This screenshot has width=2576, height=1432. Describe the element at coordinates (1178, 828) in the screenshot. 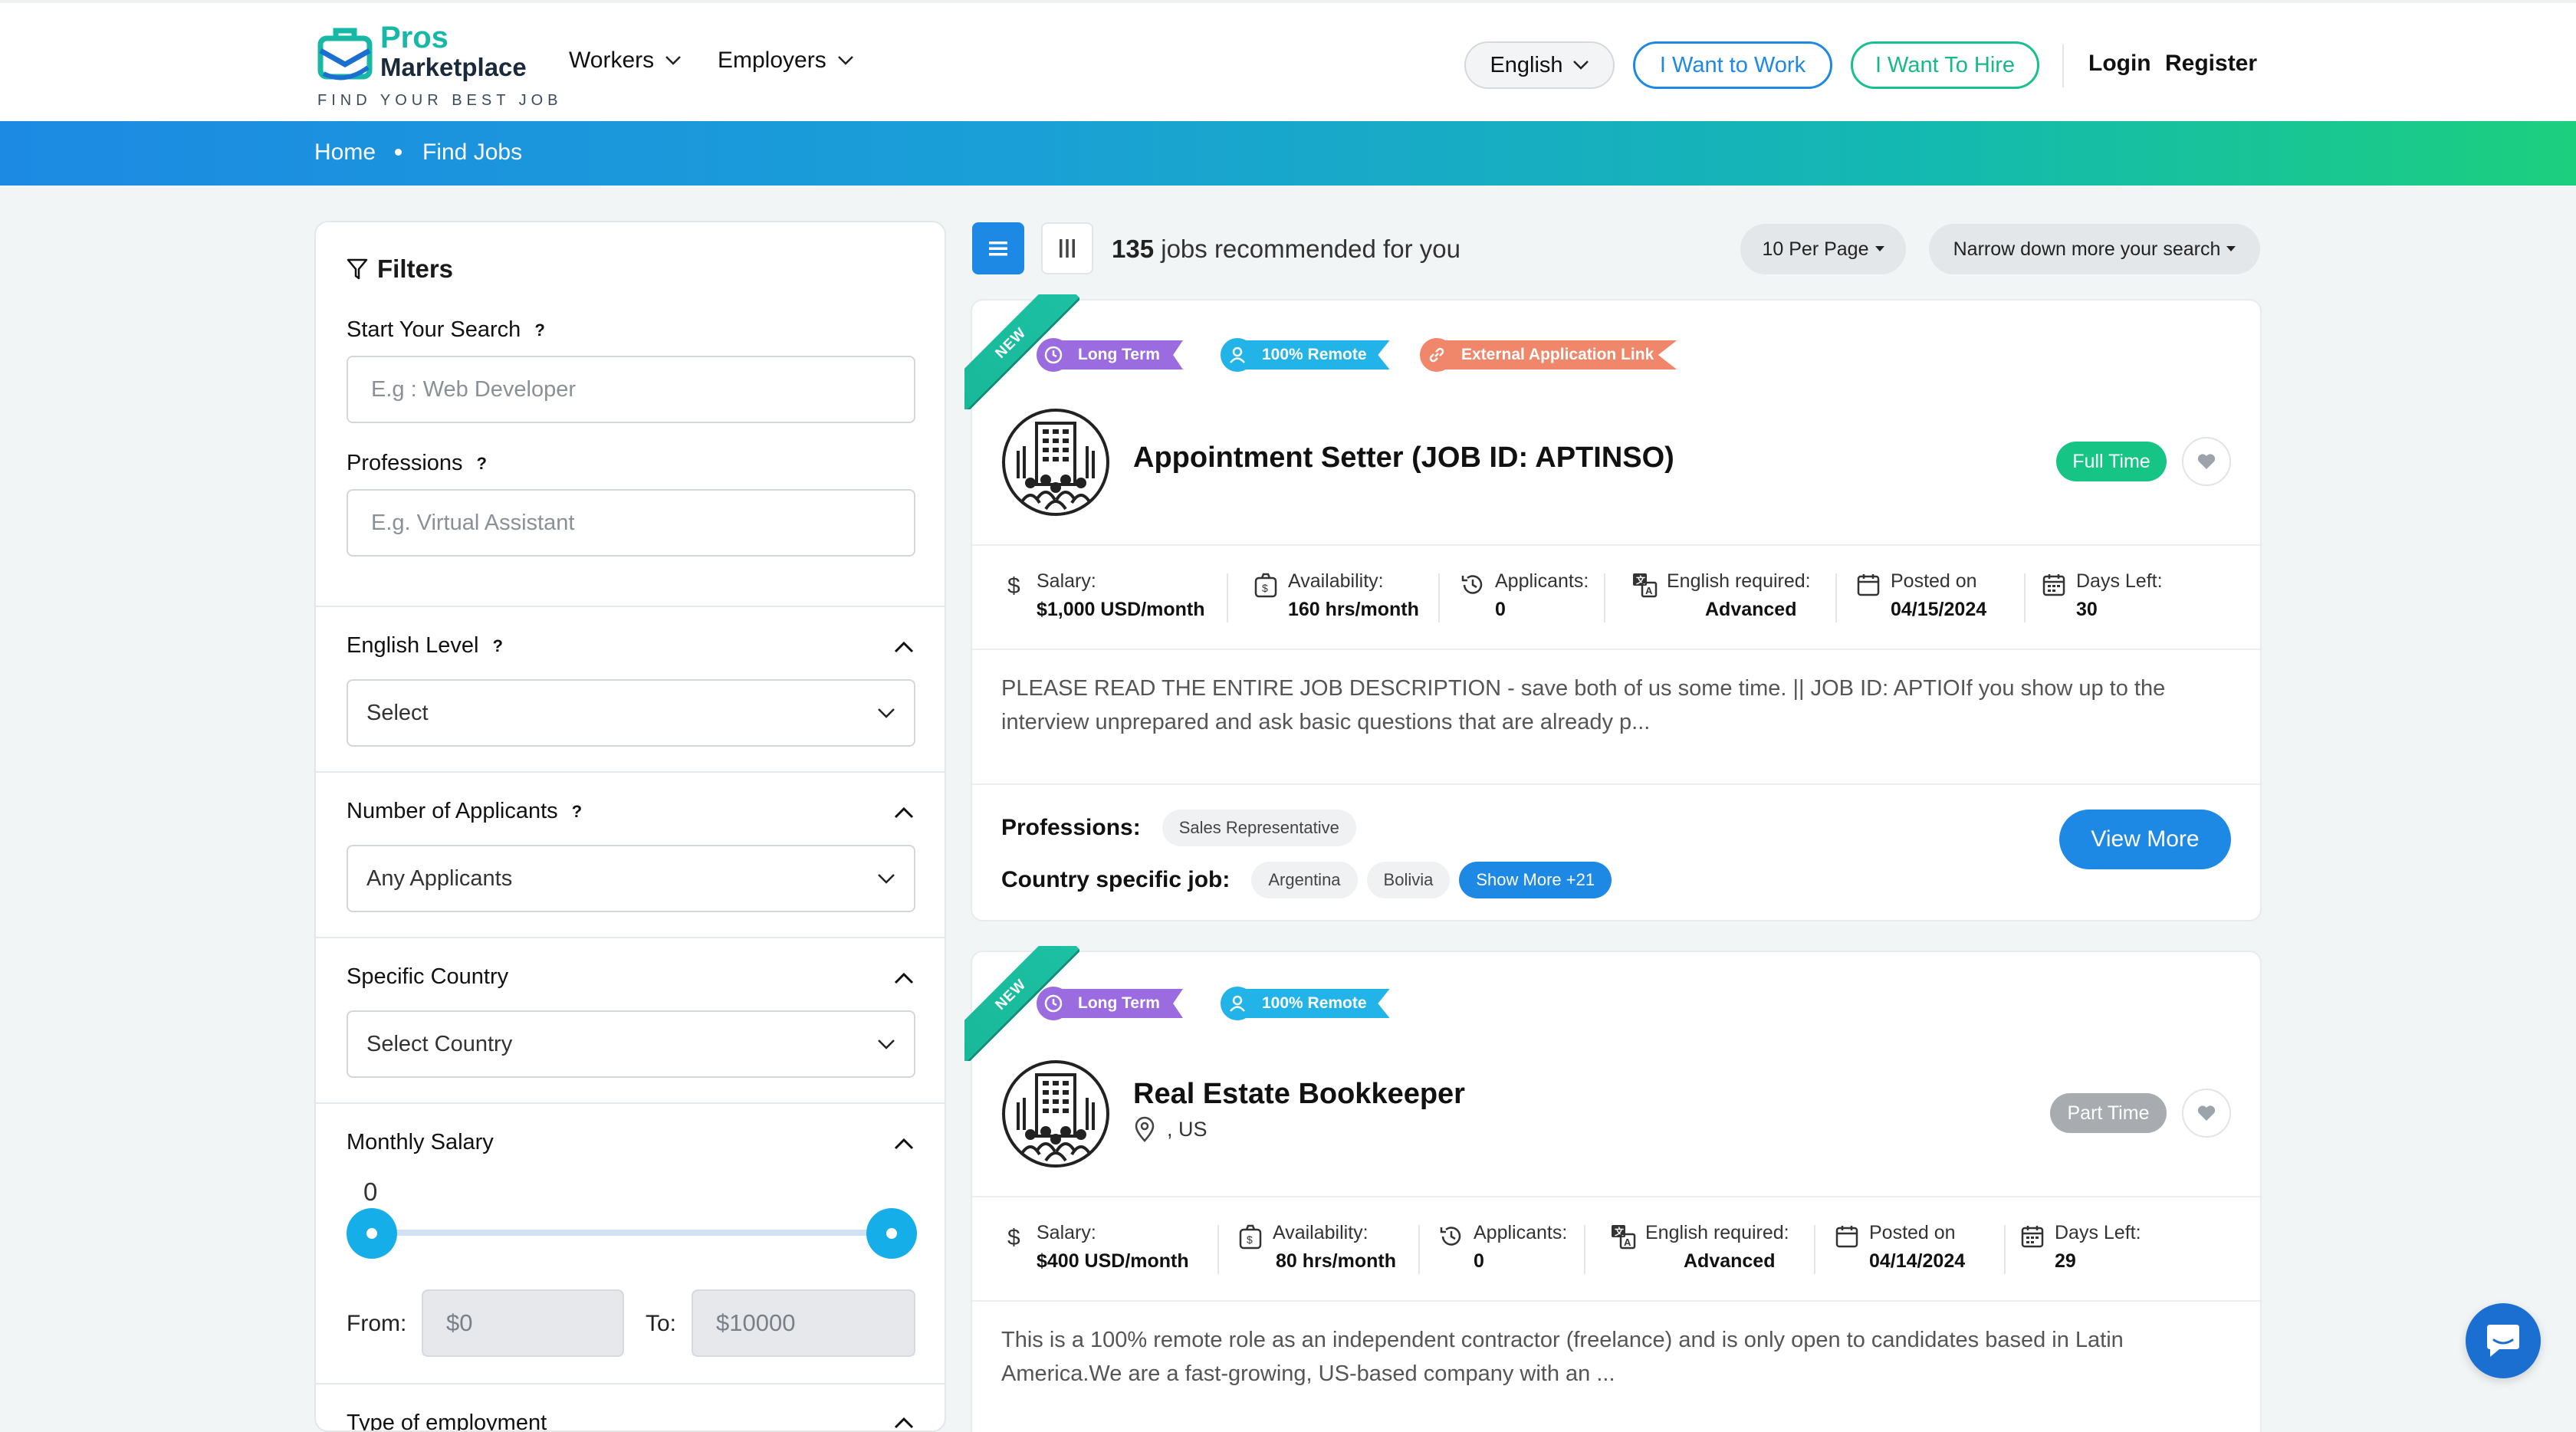

I see `professions-row: Professions: Sales Representative` at that location.